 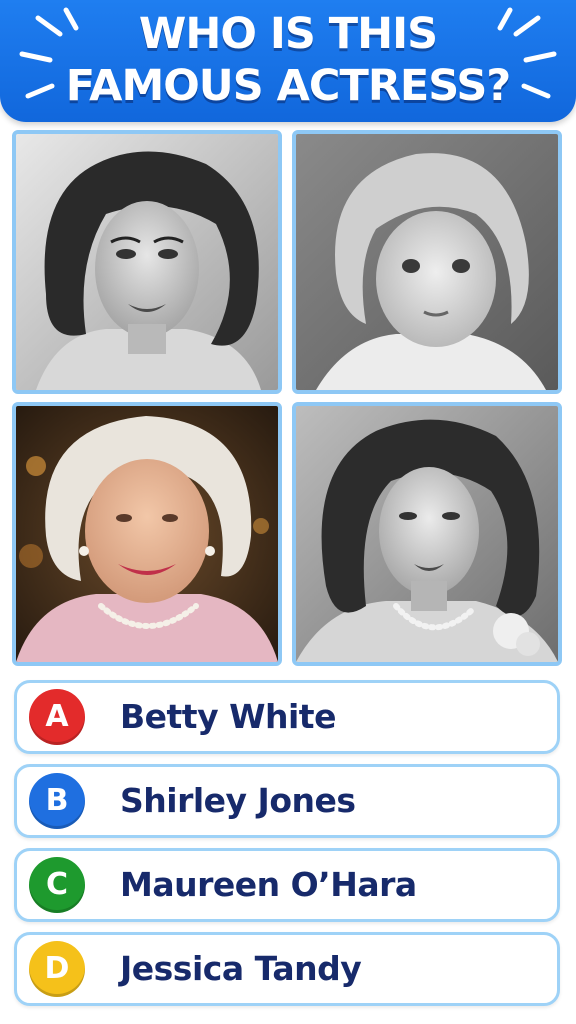 I want to click on portrait-child-icon, so click(x=427, y=262).